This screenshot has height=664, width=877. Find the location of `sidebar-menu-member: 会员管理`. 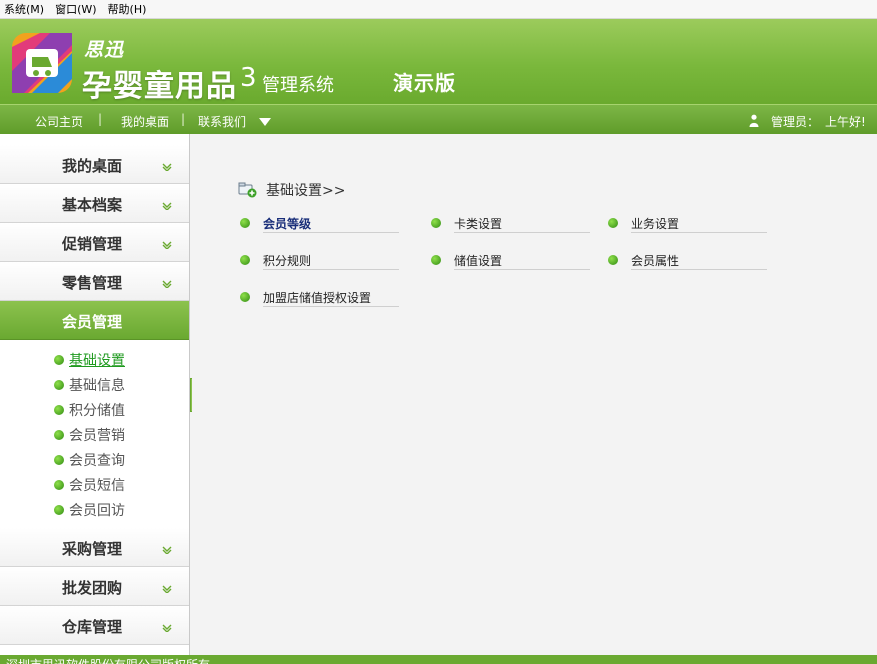

sidebar-menu-member: 会员管理 is located at coordinates (94, 320).